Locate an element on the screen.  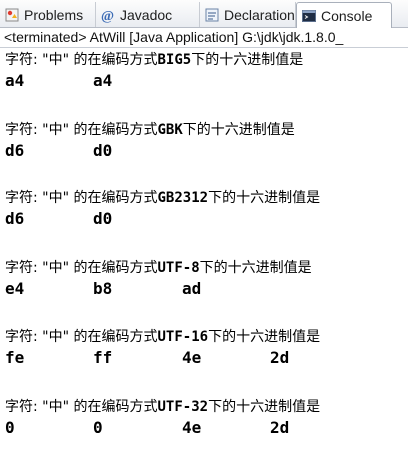
hex-values-row: 0 0 4e 2d is located at coordinates (205, 428).